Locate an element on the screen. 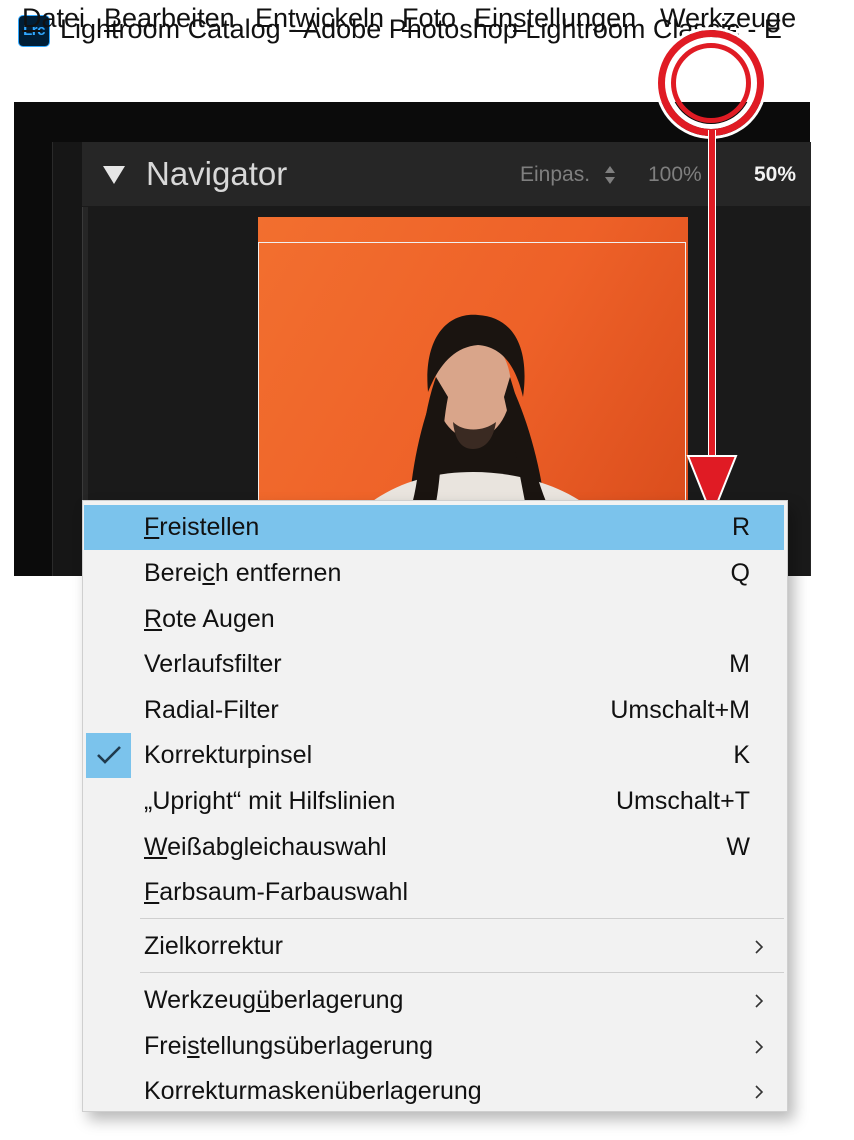 This screenshot has height=1140, width=854. menu-item-label: Verlaufsfilter is located at coordinates (213, 664).